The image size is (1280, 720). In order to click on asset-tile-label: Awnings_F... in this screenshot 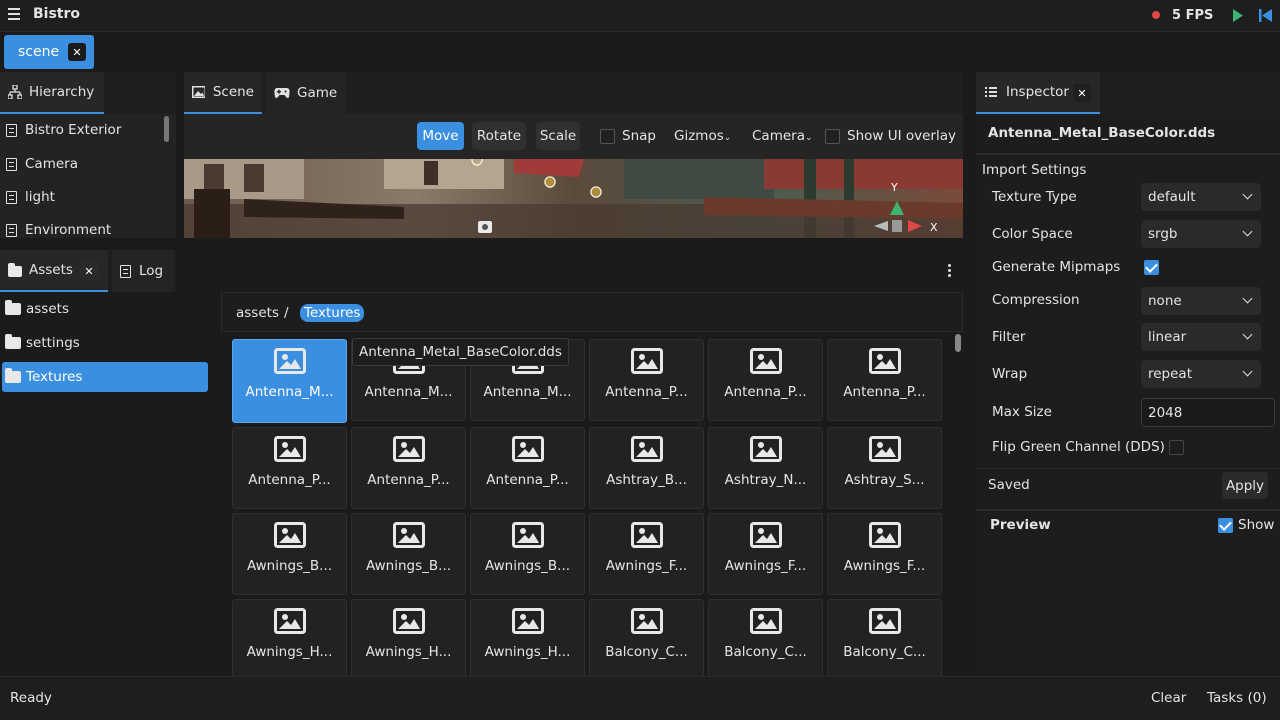, I will do `click(884, 566)`.